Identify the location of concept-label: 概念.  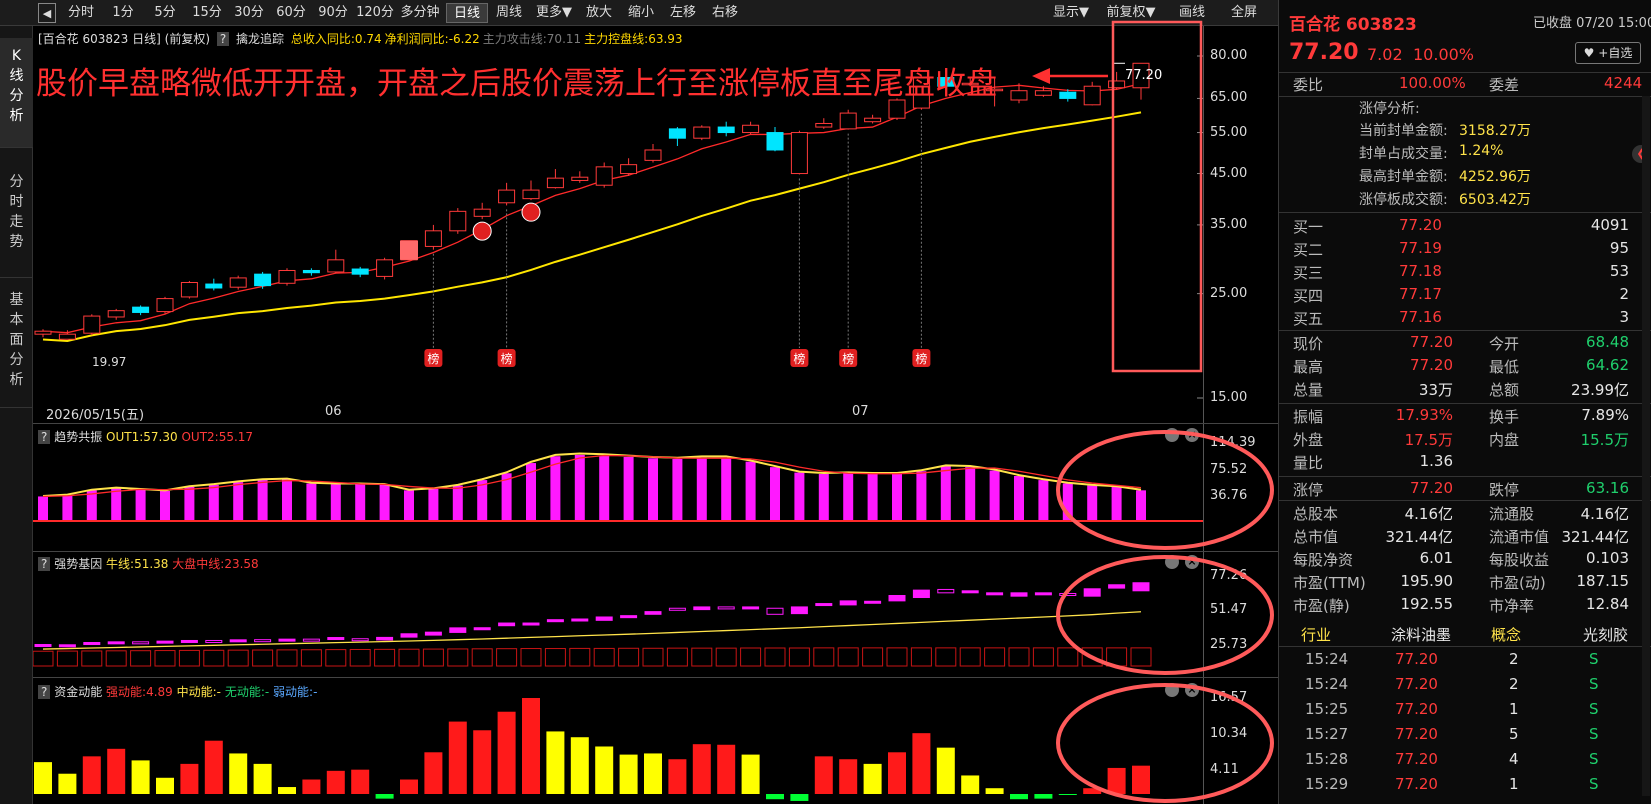
(1506, 635).